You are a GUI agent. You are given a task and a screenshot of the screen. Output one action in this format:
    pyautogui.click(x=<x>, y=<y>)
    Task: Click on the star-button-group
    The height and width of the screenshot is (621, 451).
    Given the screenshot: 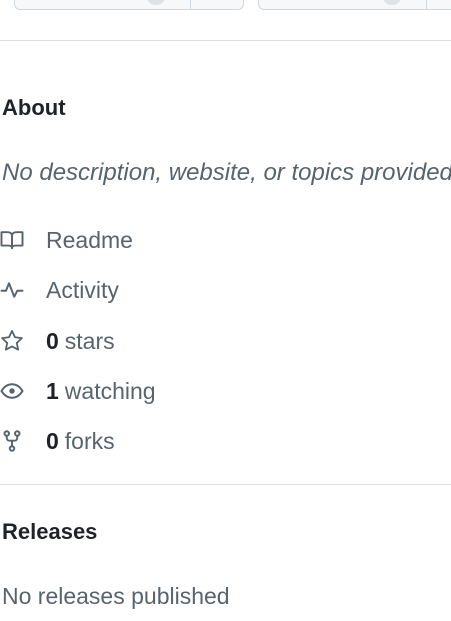 What is the action you would take?
    pyautogui.click(x=354, y=5)
    